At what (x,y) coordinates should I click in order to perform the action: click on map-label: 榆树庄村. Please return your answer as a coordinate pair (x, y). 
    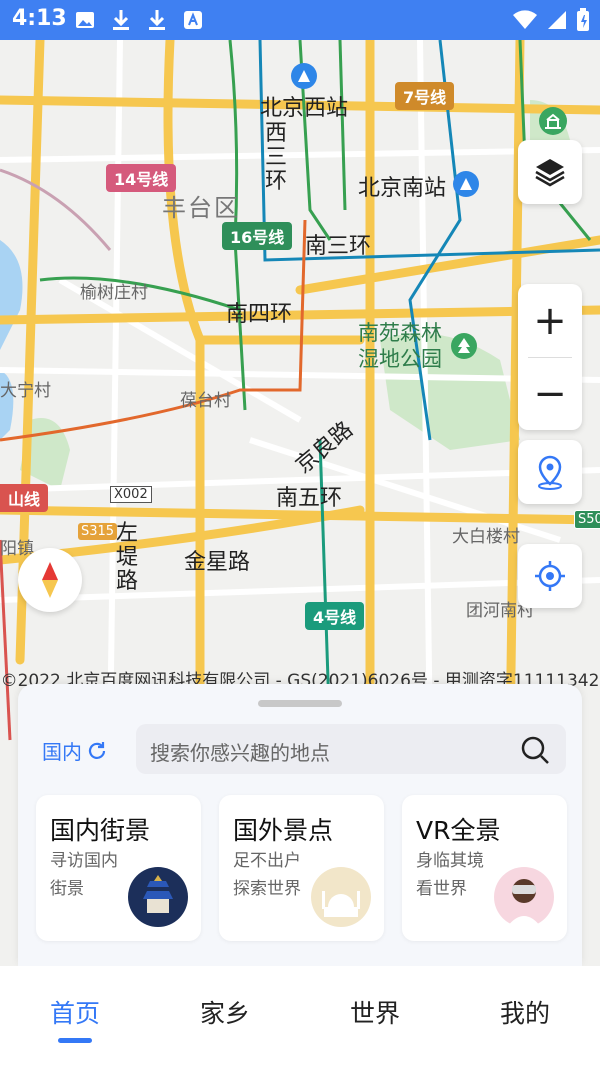
    Looking at the image, I should click on (114, 293).